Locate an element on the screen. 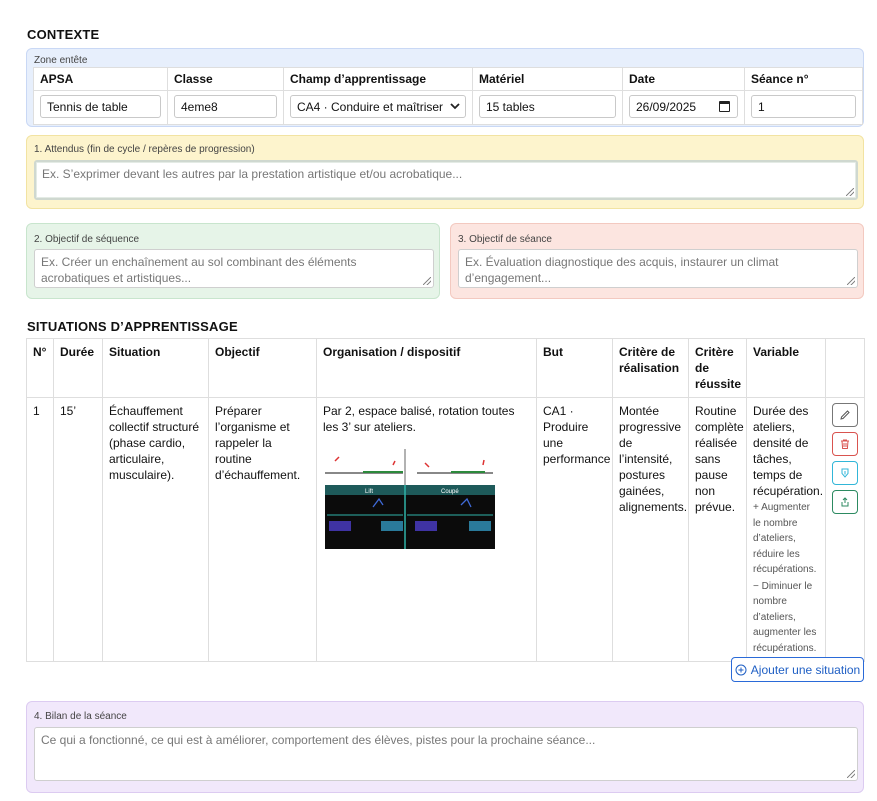 Image resolution: width=877 pixels, height=801 pixels. seance-number-input: 1 is located at coordinates (803, 106).